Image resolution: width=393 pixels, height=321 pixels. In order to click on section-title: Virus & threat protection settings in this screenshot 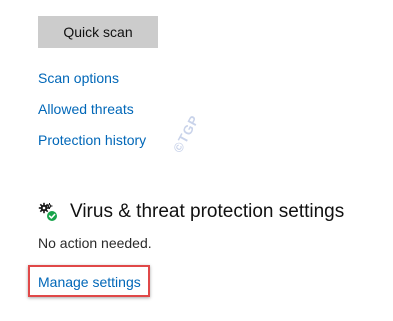, I will do `click(207, 211)`.